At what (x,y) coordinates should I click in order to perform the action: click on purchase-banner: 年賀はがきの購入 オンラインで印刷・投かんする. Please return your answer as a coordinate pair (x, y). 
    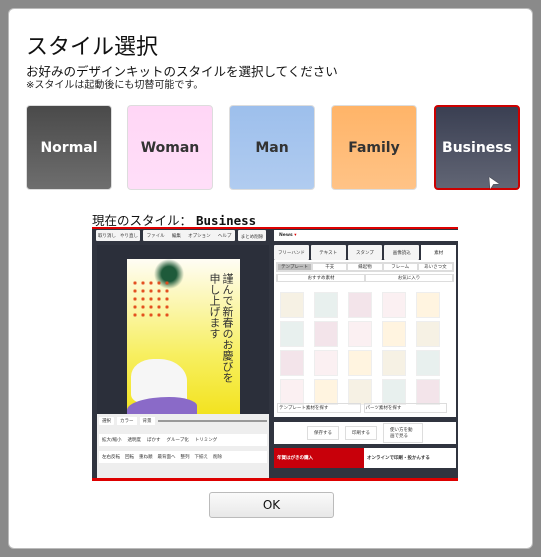
    Looking at the image, I should click on (365, 458).